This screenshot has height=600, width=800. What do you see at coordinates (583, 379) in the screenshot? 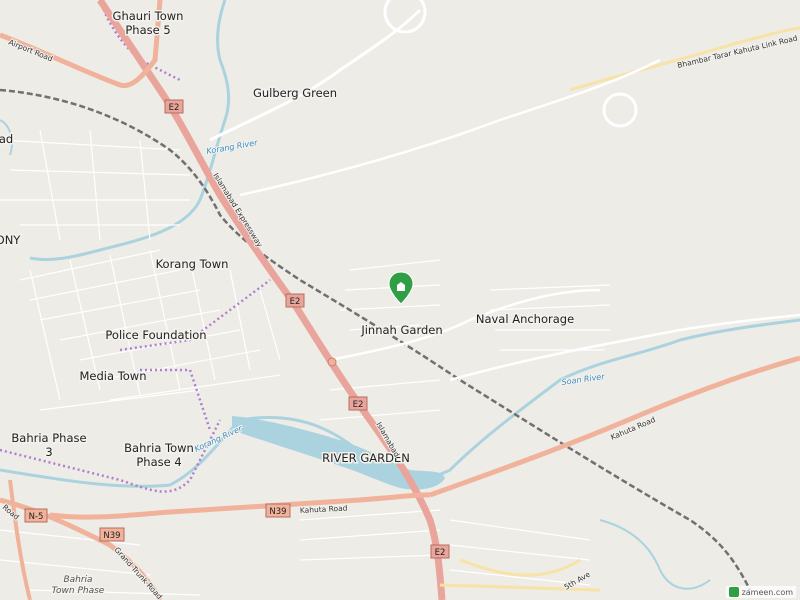
I see `soan-river-label: Soan River` at bounding box center [583, 379].